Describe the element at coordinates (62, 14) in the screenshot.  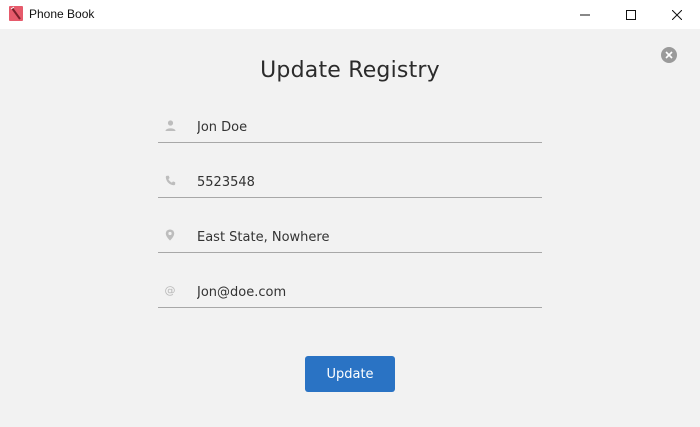
I see `window-title: Phone Book` at that location.